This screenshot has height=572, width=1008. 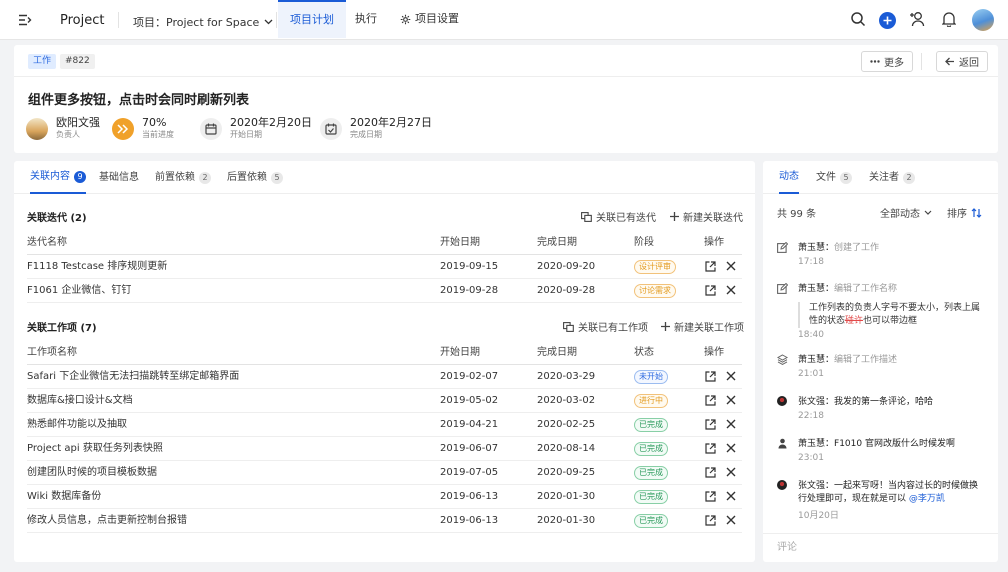 I want to click on end-date: 2020-03-29, so click(x=566, y=376).